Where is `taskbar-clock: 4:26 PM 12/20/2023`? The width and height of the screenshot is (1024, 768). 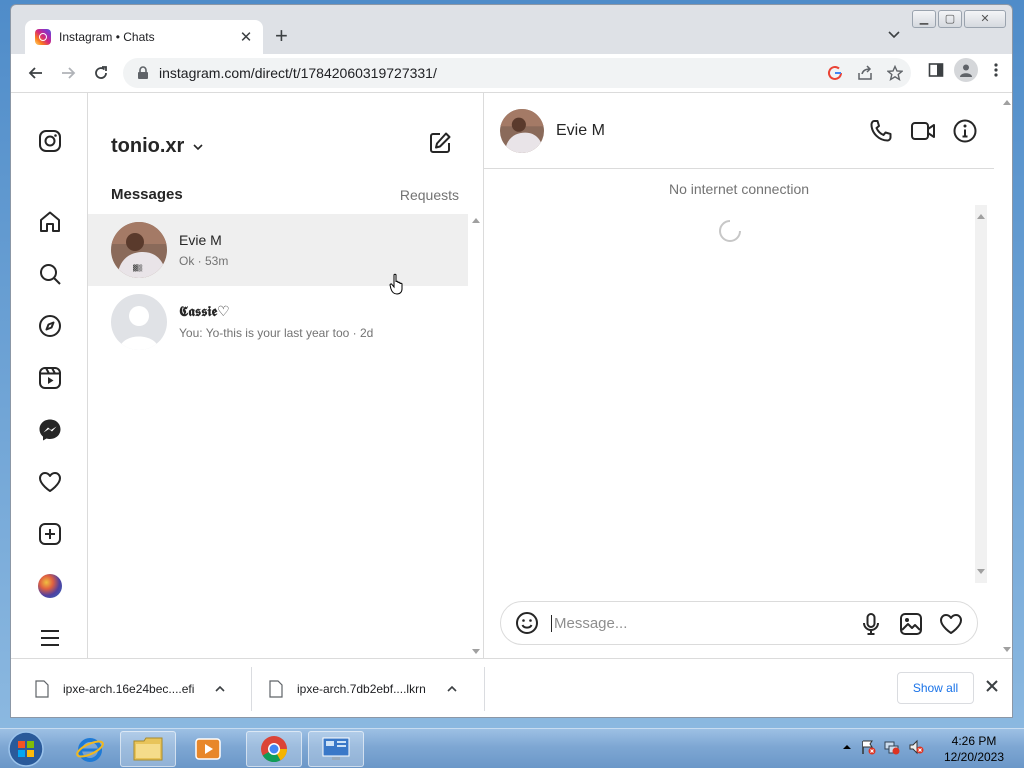 taskbar-clock: 4:26 PM 12/20/2023 is located at coordinates (974, 749).